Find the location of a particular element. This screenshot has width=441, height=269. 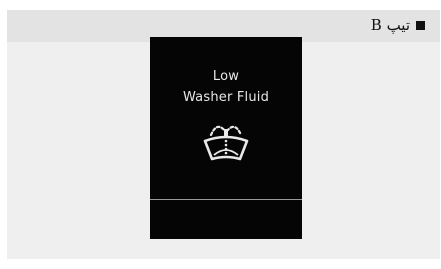

washer-fluid-icon is located at coordinates (226, 143).